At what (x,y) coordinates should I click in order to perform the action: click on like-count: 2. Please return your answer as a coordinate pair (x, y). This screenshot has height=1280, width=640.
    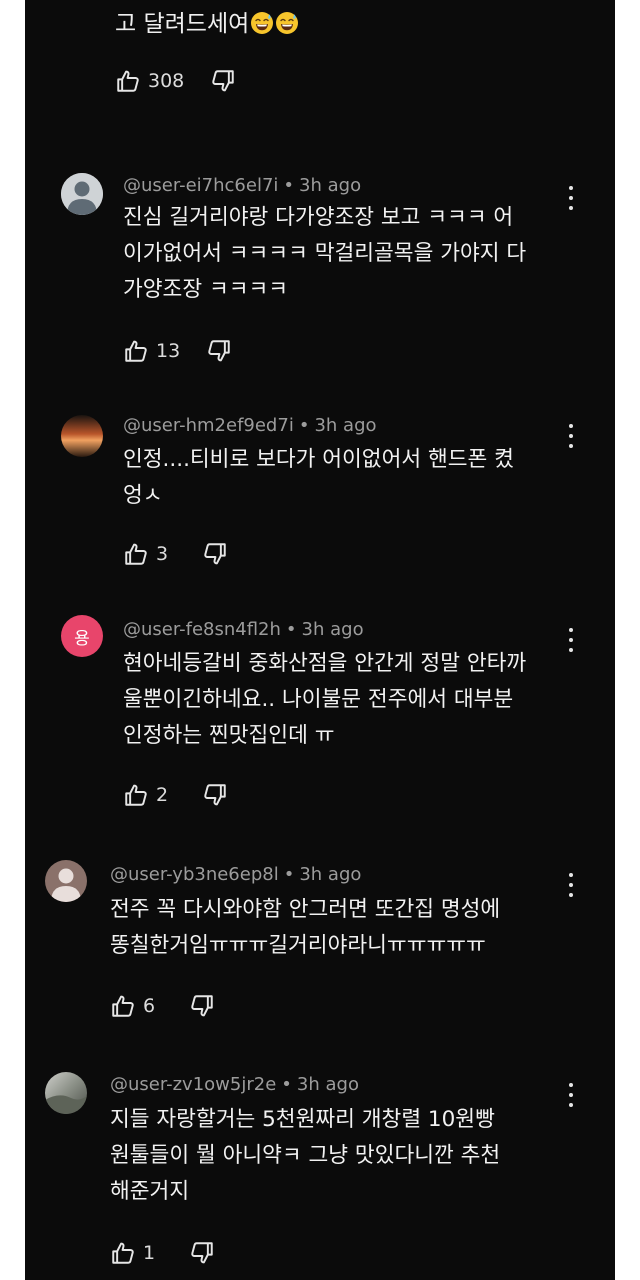
    Looking at the image, I should click on (162, 795).